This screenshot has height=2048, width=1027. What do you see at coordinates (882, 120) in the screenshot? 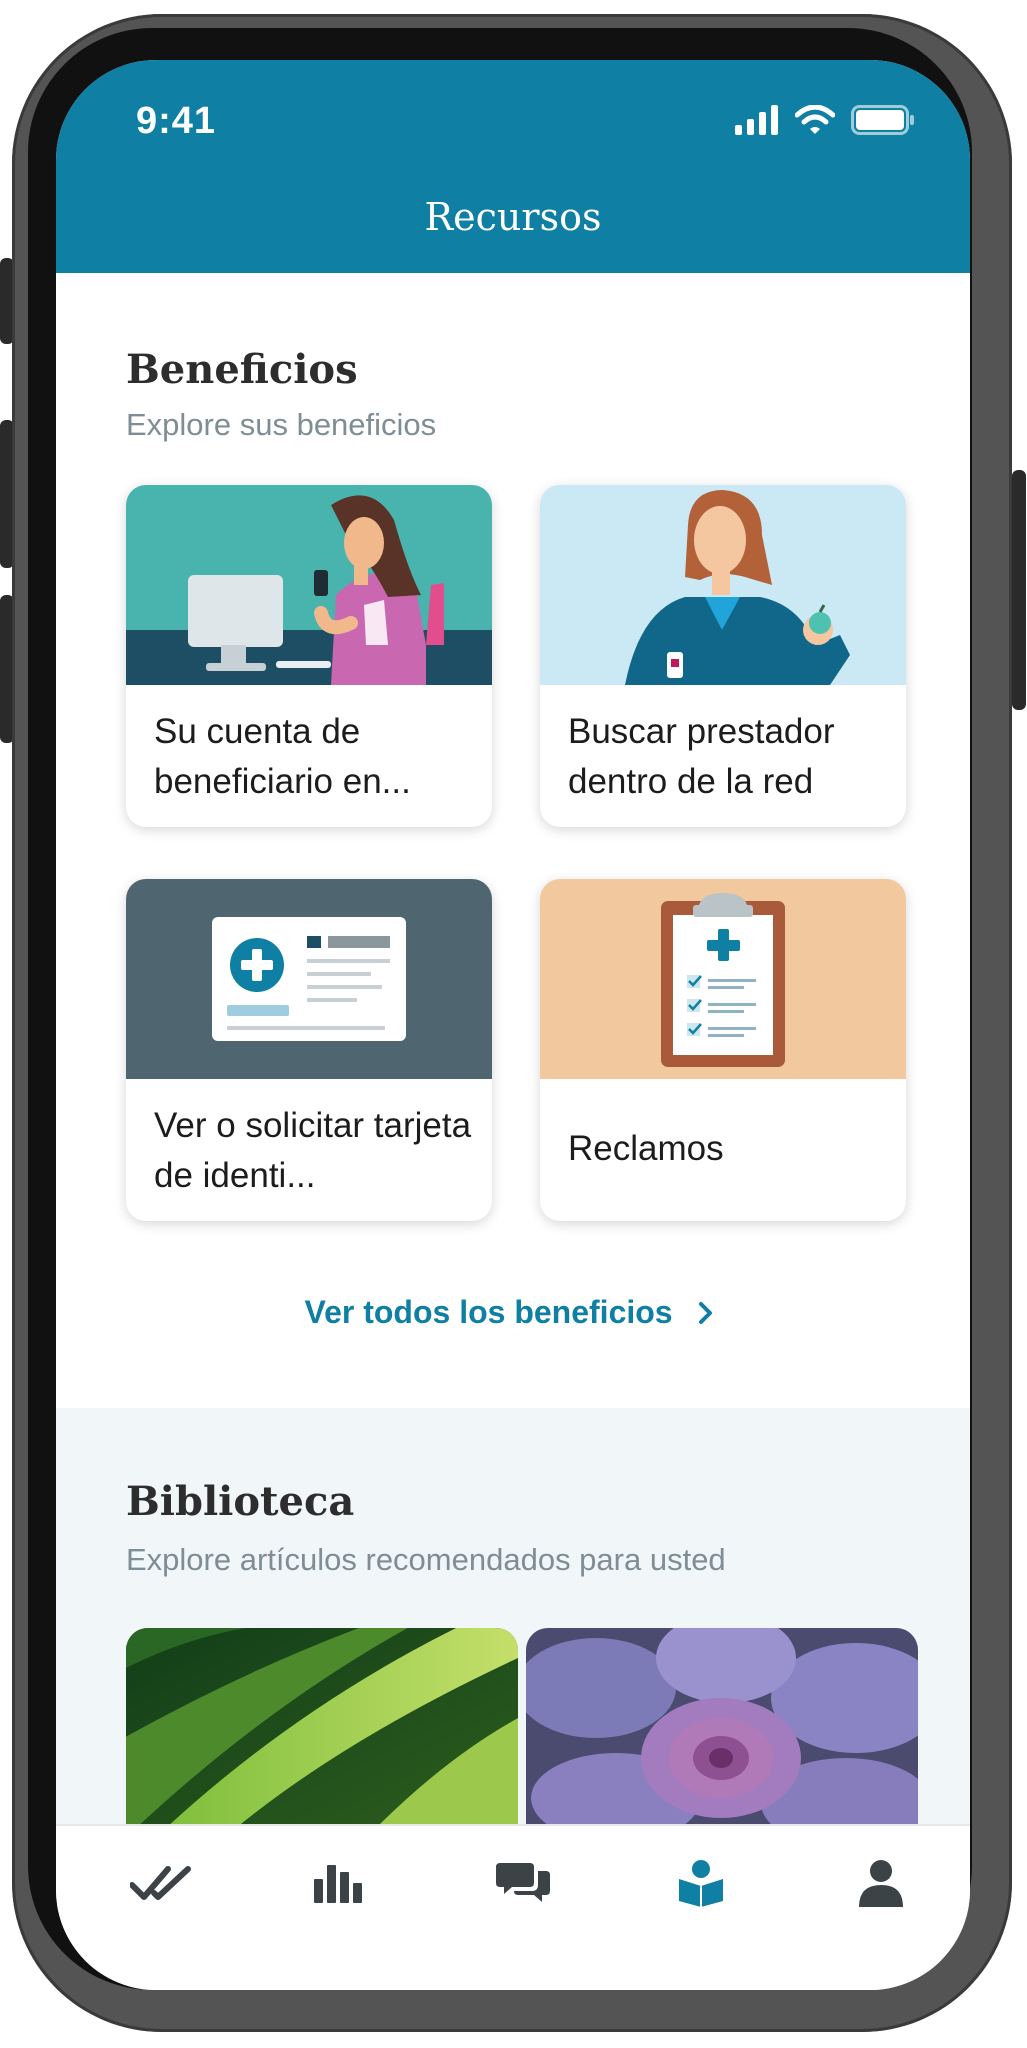
I see `battery-icon` at bounding box center [882, 120].